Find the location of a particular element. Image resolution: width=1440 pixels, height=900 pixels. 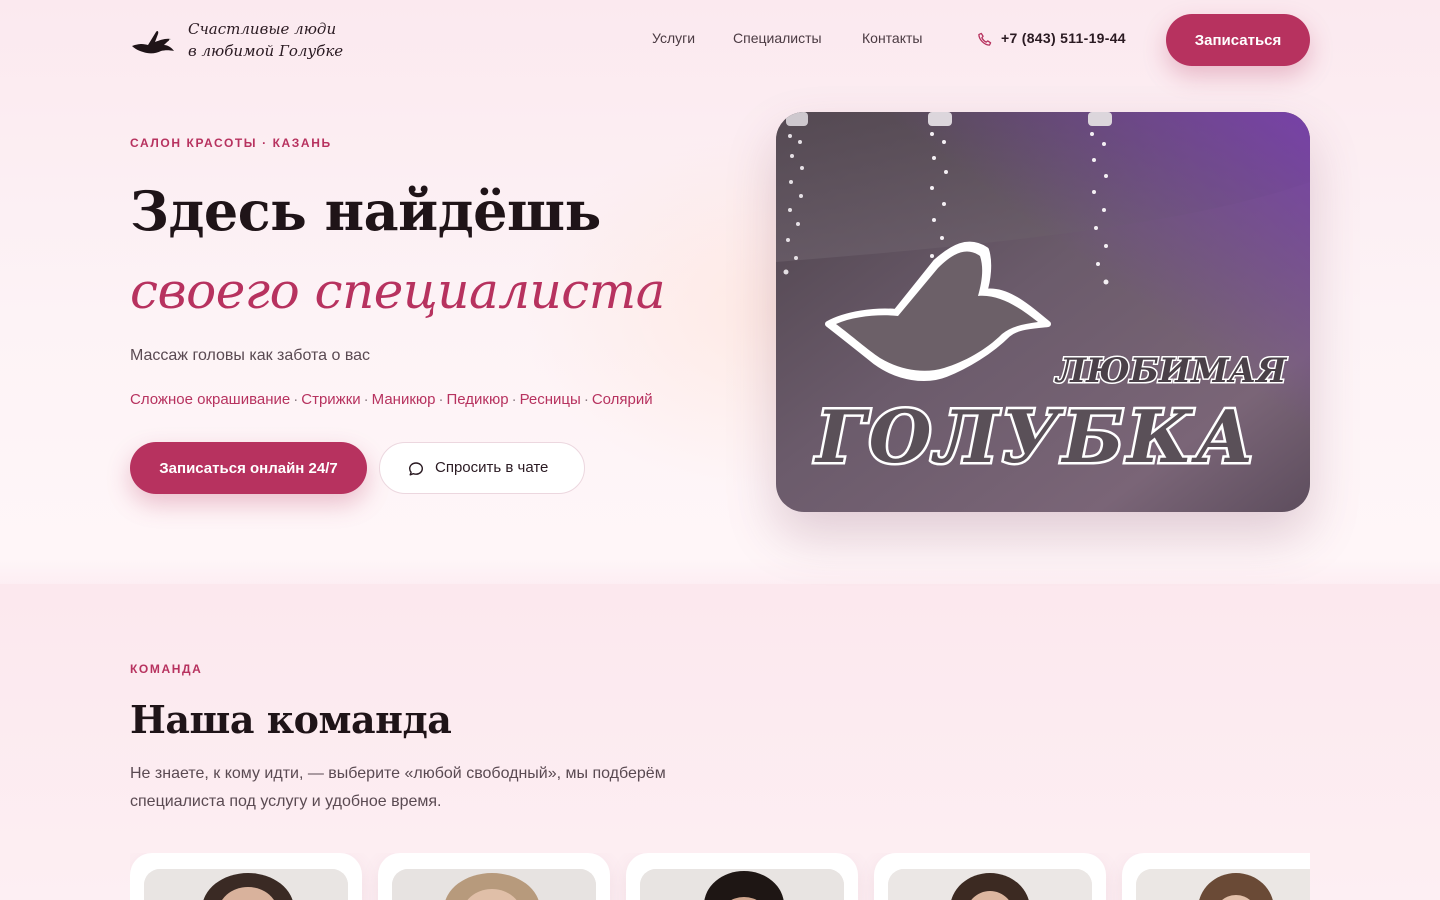

service-link-lashes: Ресницы is located at coordinates (550, 399).